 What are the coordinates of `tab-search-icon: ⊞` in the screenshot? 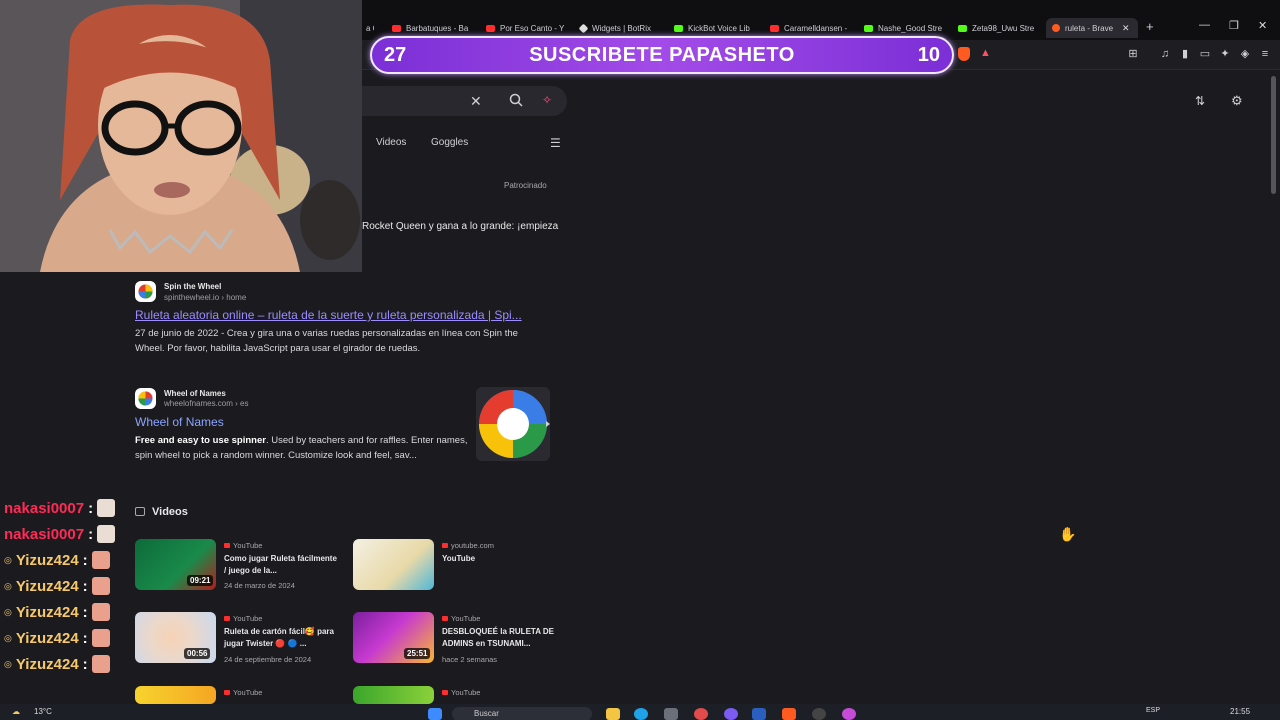 It's located at (1133, 54).